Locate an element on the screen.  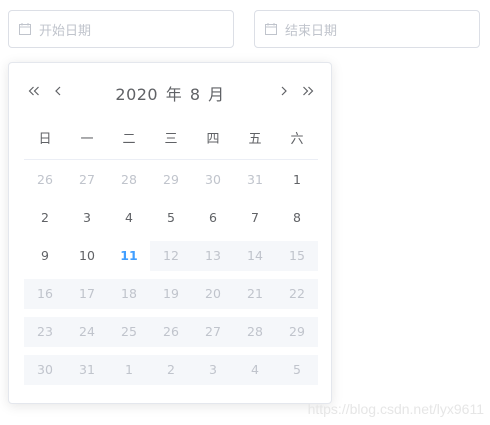
watermark: https://blog.csdn.net/lyx9611 is located at coordinates (395, 409).